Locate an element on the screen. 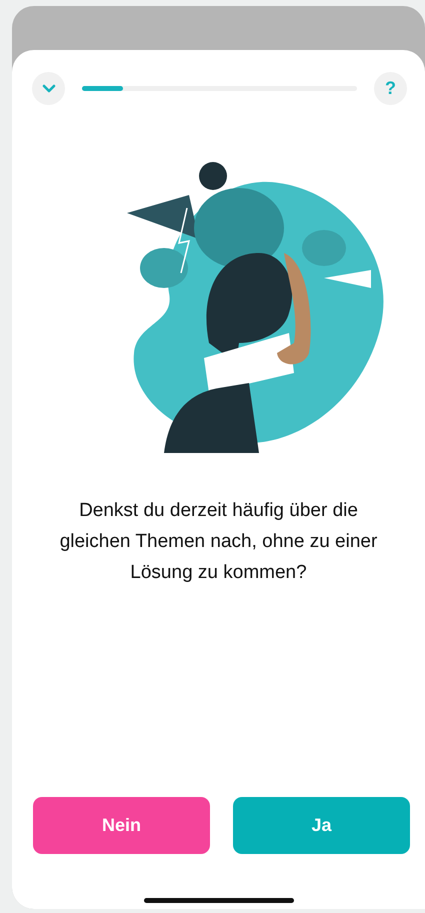  collapse-button is located at coordinates (48, 88).